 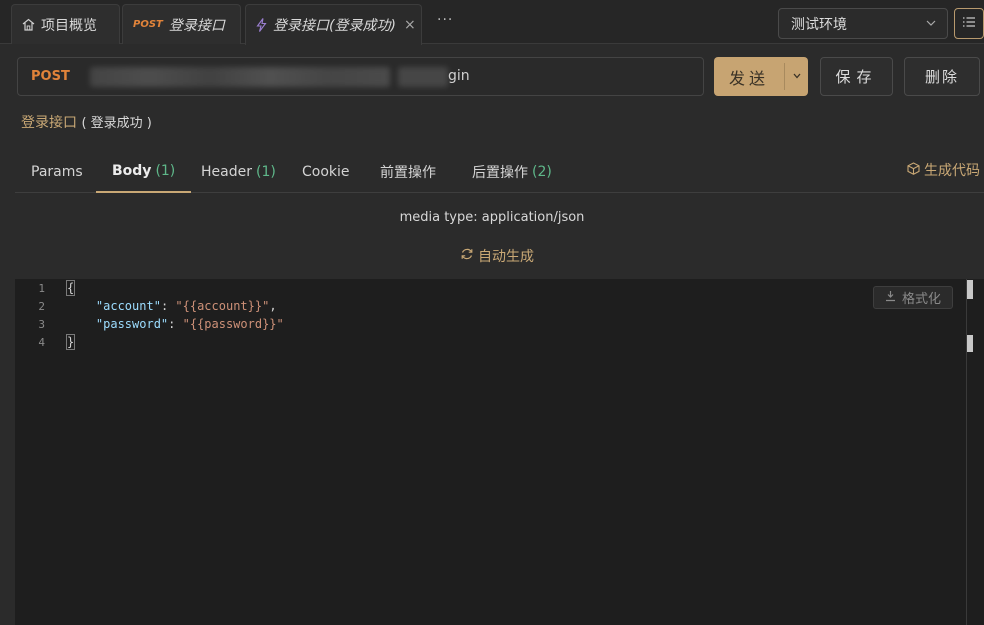 I want to click on post-method-icon: POST, so click(x=148, y=24).